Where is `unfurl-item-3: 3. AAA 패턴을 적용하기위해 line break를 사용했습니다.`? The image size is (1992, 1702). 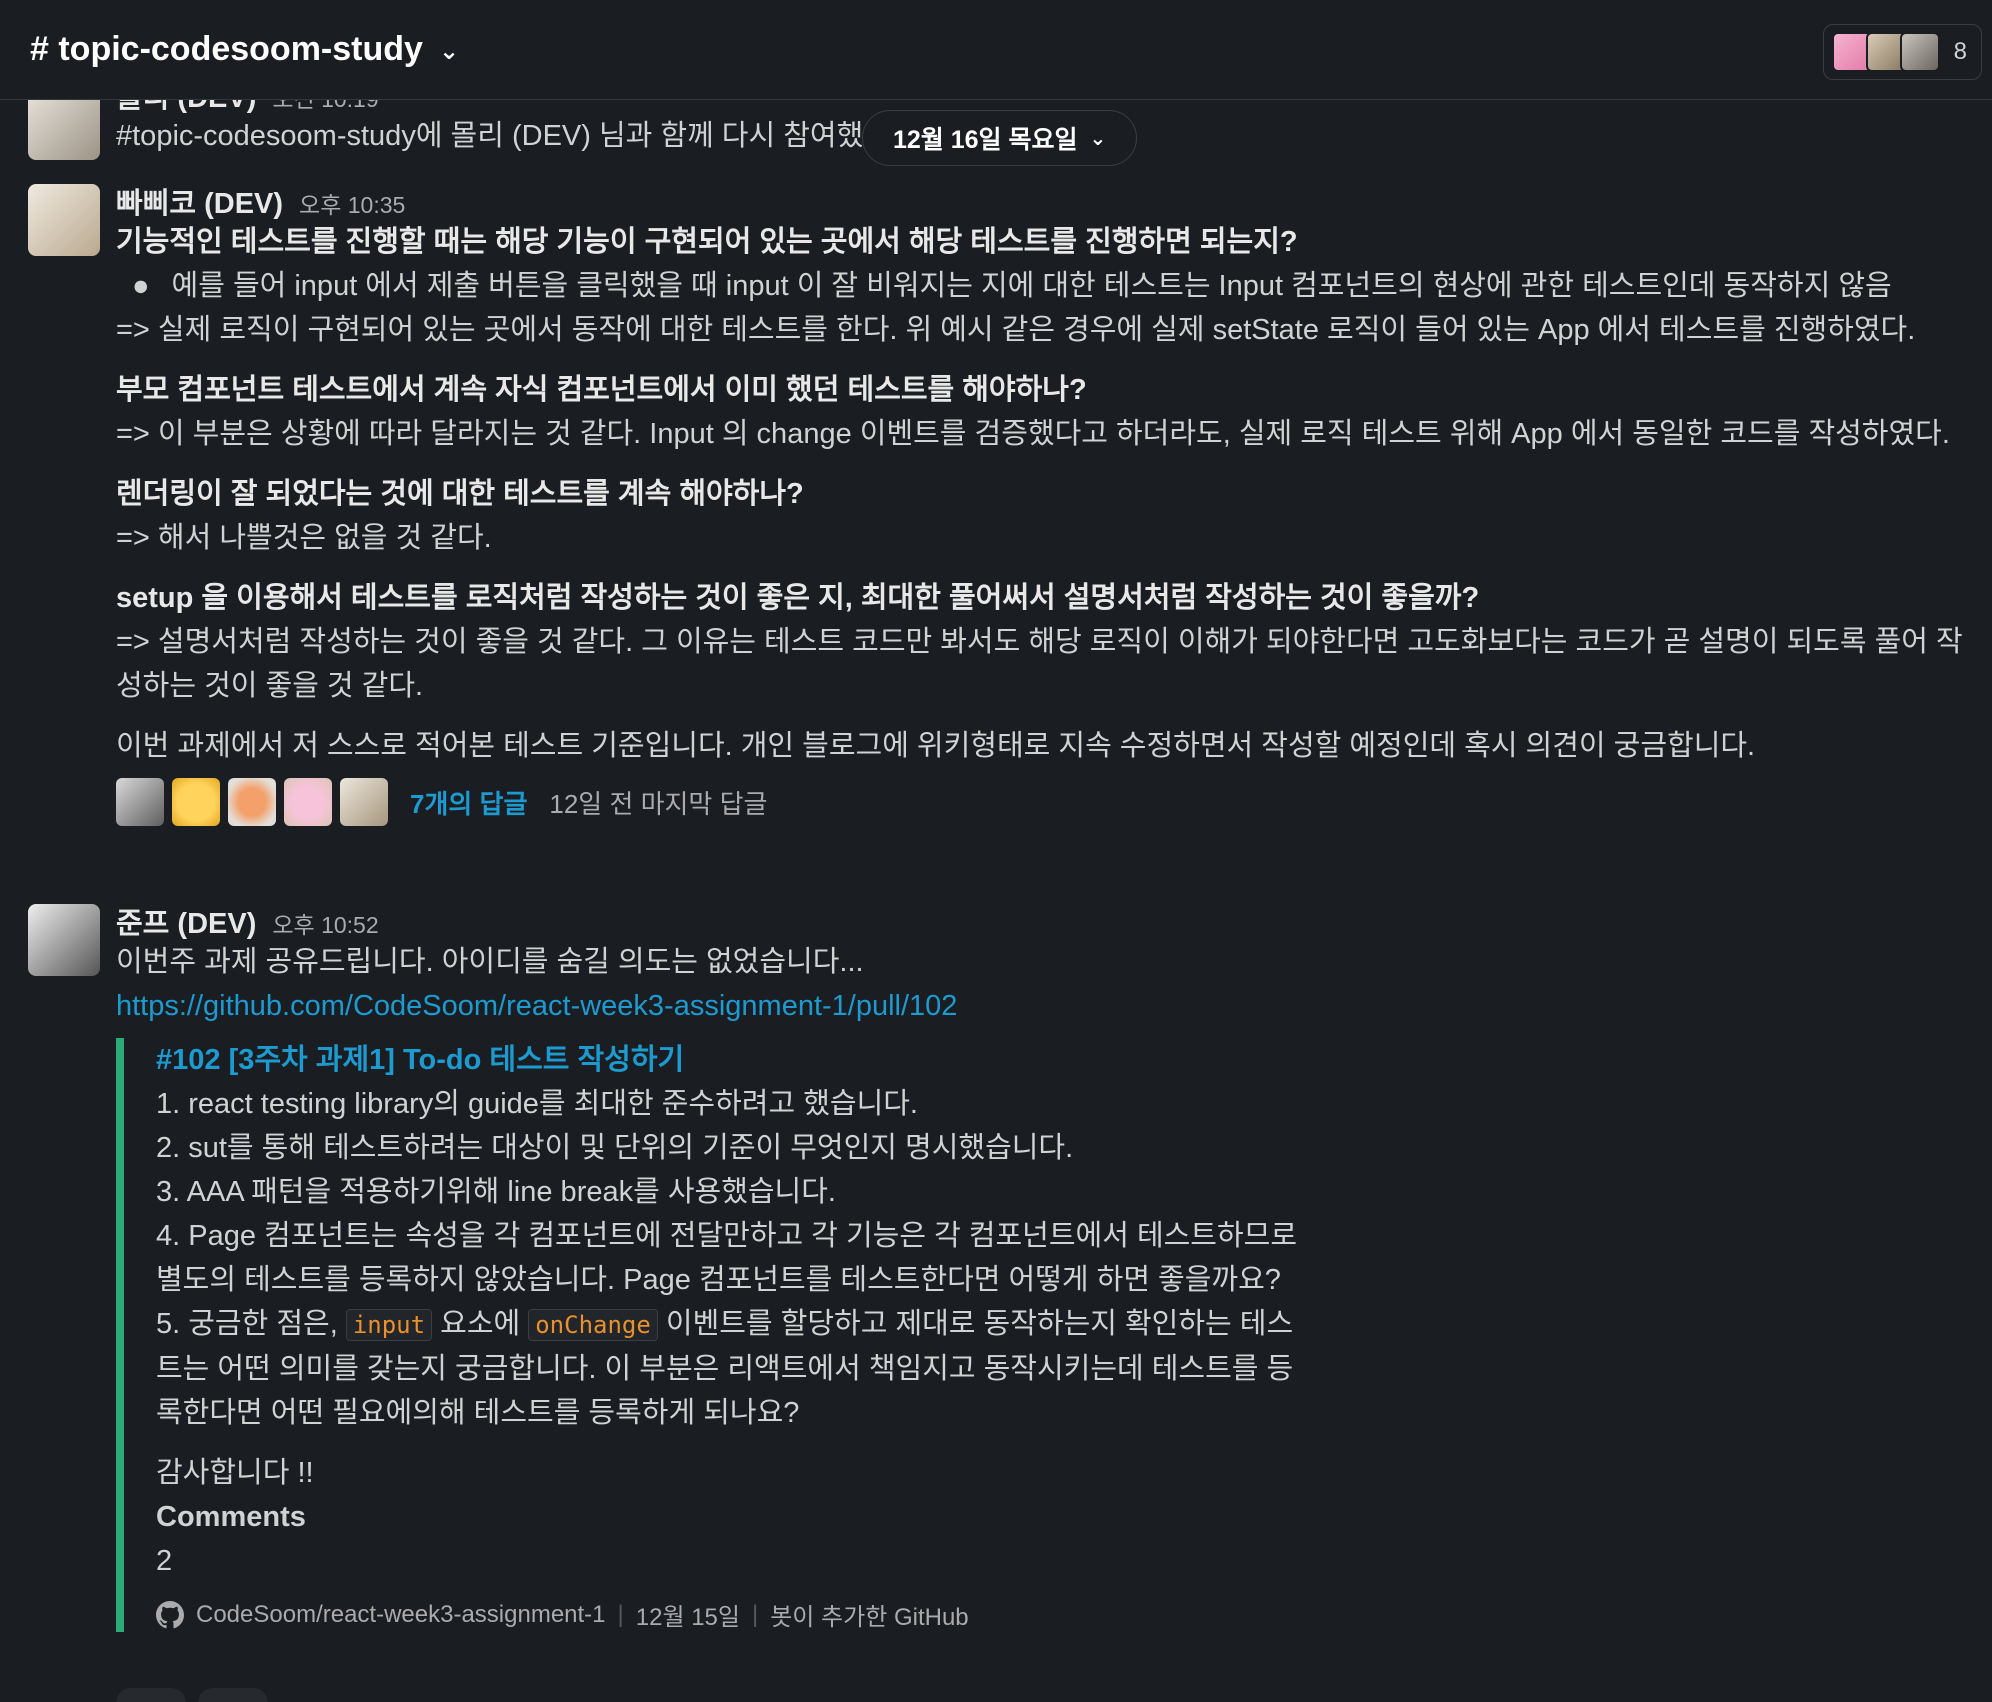 unfurl-item-3: 3. AAA 패턴을 적용하기위해 line break를 사용했습니다. is located at coordinates (496, 1192).